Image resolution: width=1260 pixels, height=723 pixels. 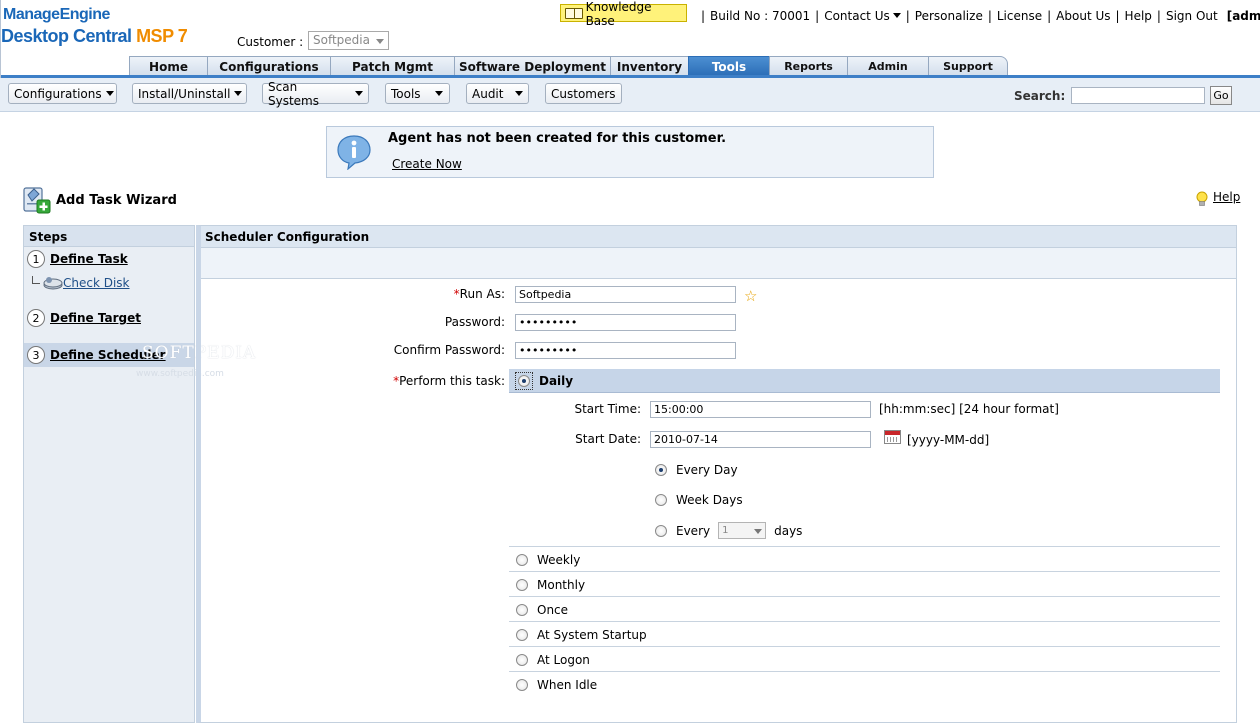 I want to click on option-once: Once, so click(x=542, y=610).